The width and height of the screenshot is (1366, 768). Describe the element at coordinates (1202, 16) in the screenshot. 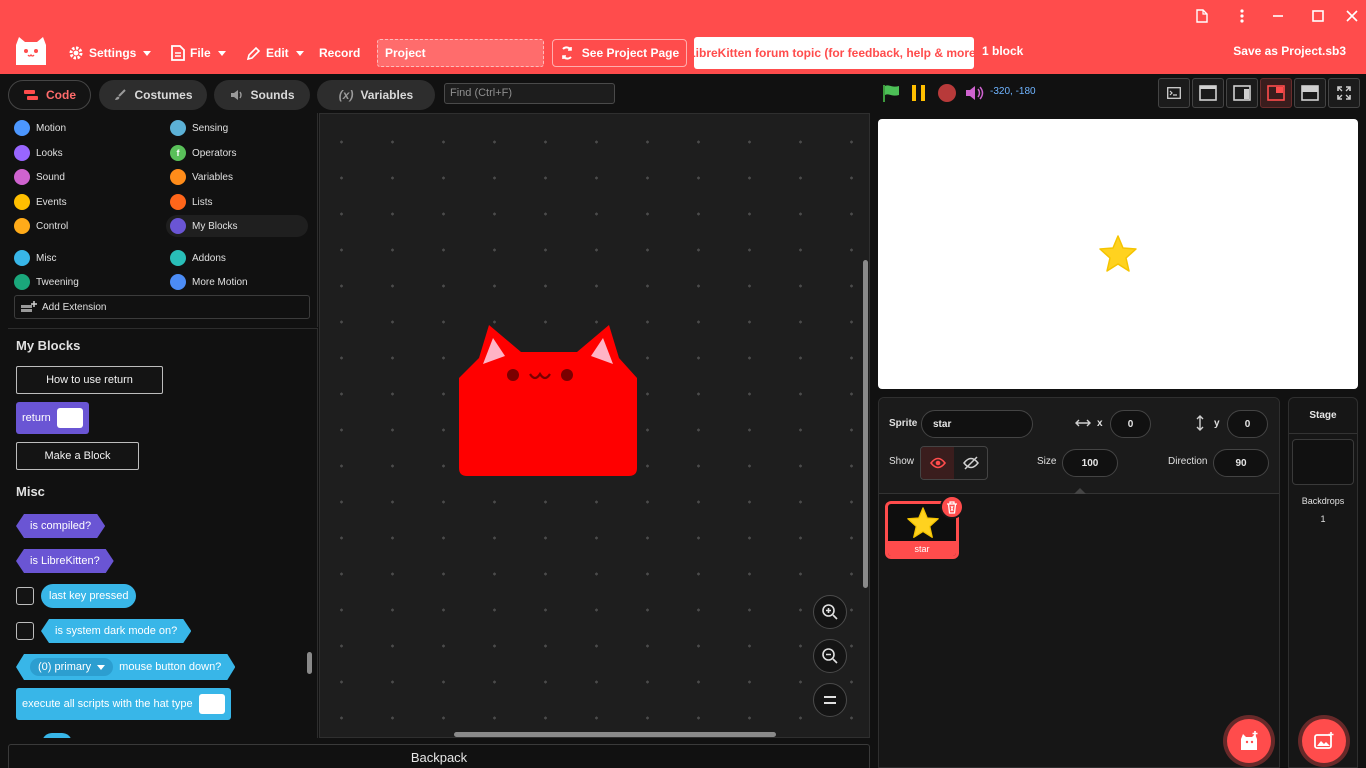

I see `document-icon` at that location.